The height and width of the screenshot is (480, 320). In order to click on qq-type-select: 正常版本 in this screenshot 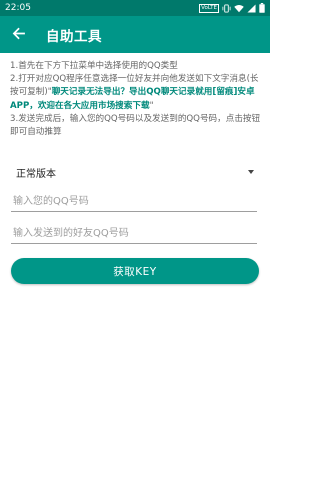, I will do `click(135, 172)`.